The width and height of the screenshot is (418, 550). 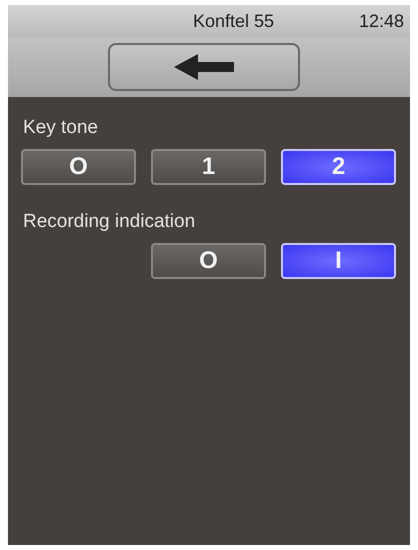 What do you see at coordinates (61, 128) in the screenshot?
I see `setting-label: Key tone` at bounding box center [61, 128].